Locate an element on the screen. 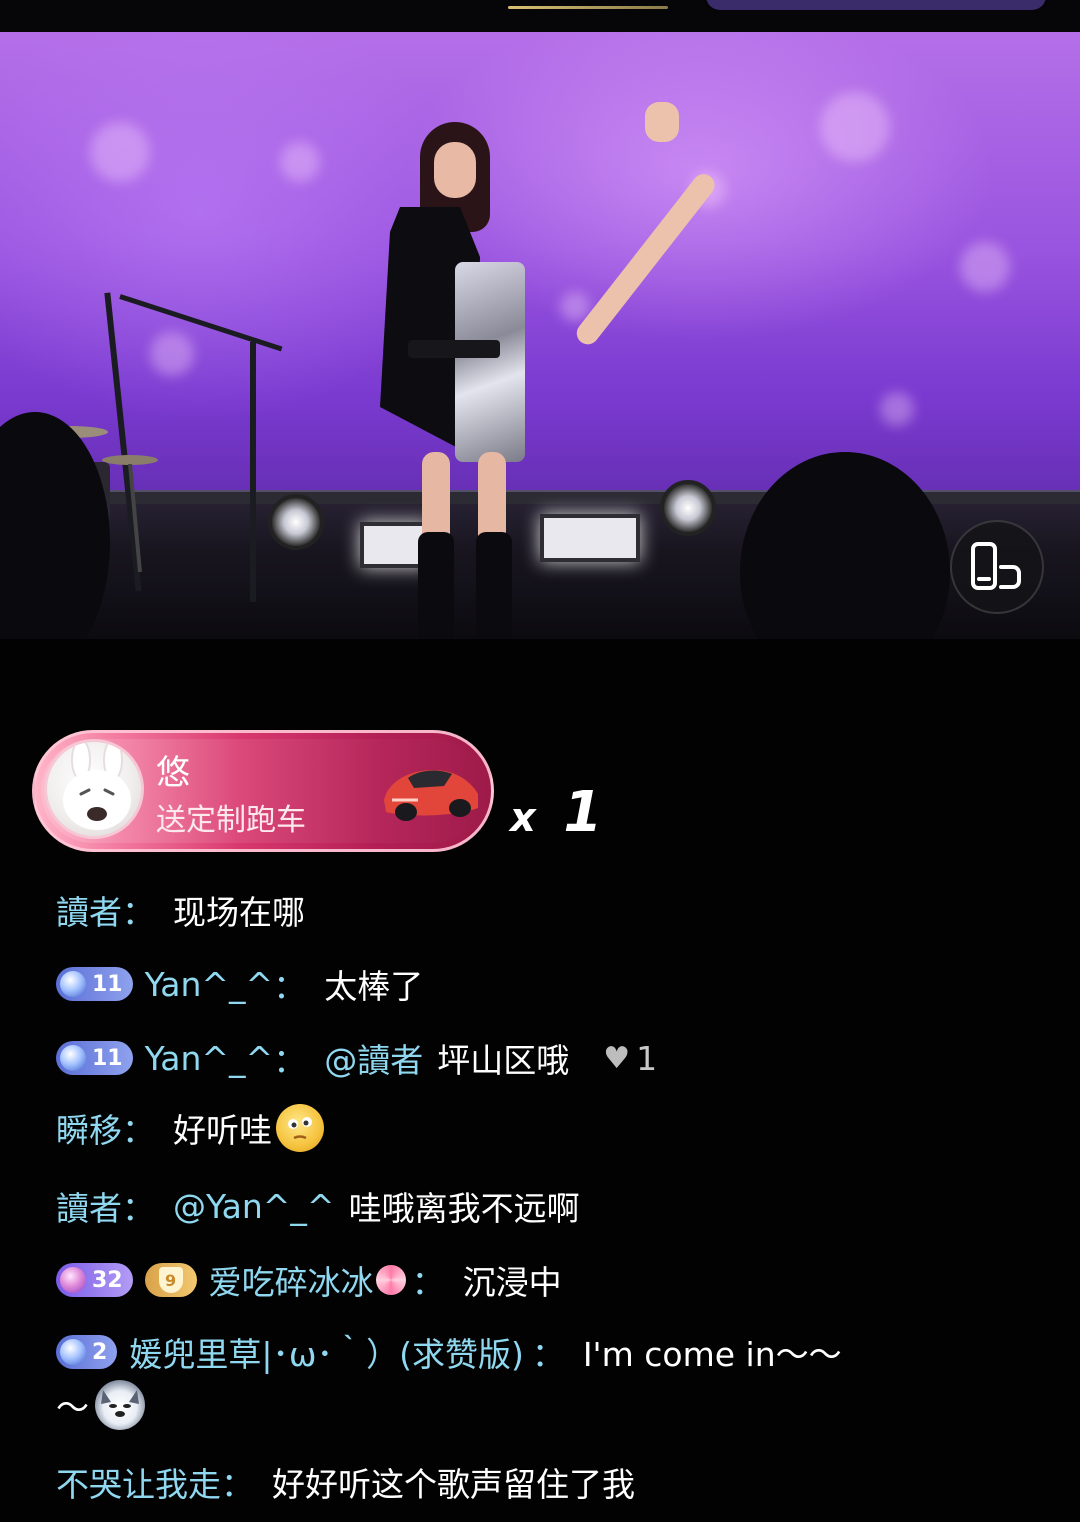 The image size is (1080, 1522). chat-text: 好听哇 is located at coordinates (222, 1130).